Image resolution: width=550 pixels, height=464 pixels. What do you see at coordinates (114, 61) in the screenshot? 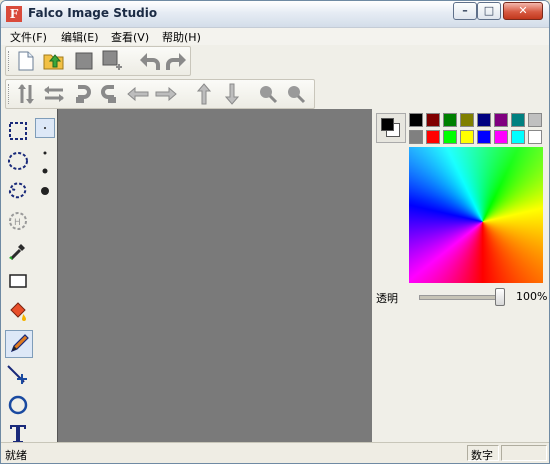
I see `save-as-icon` at bounding box center [114, 61].